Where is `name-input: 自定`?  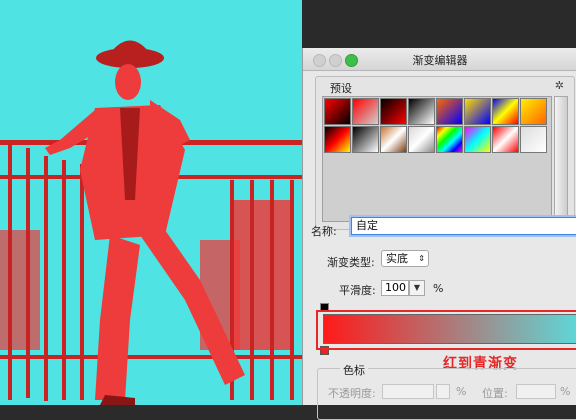 name-input: 自定 is located at coordinates (463, 226).